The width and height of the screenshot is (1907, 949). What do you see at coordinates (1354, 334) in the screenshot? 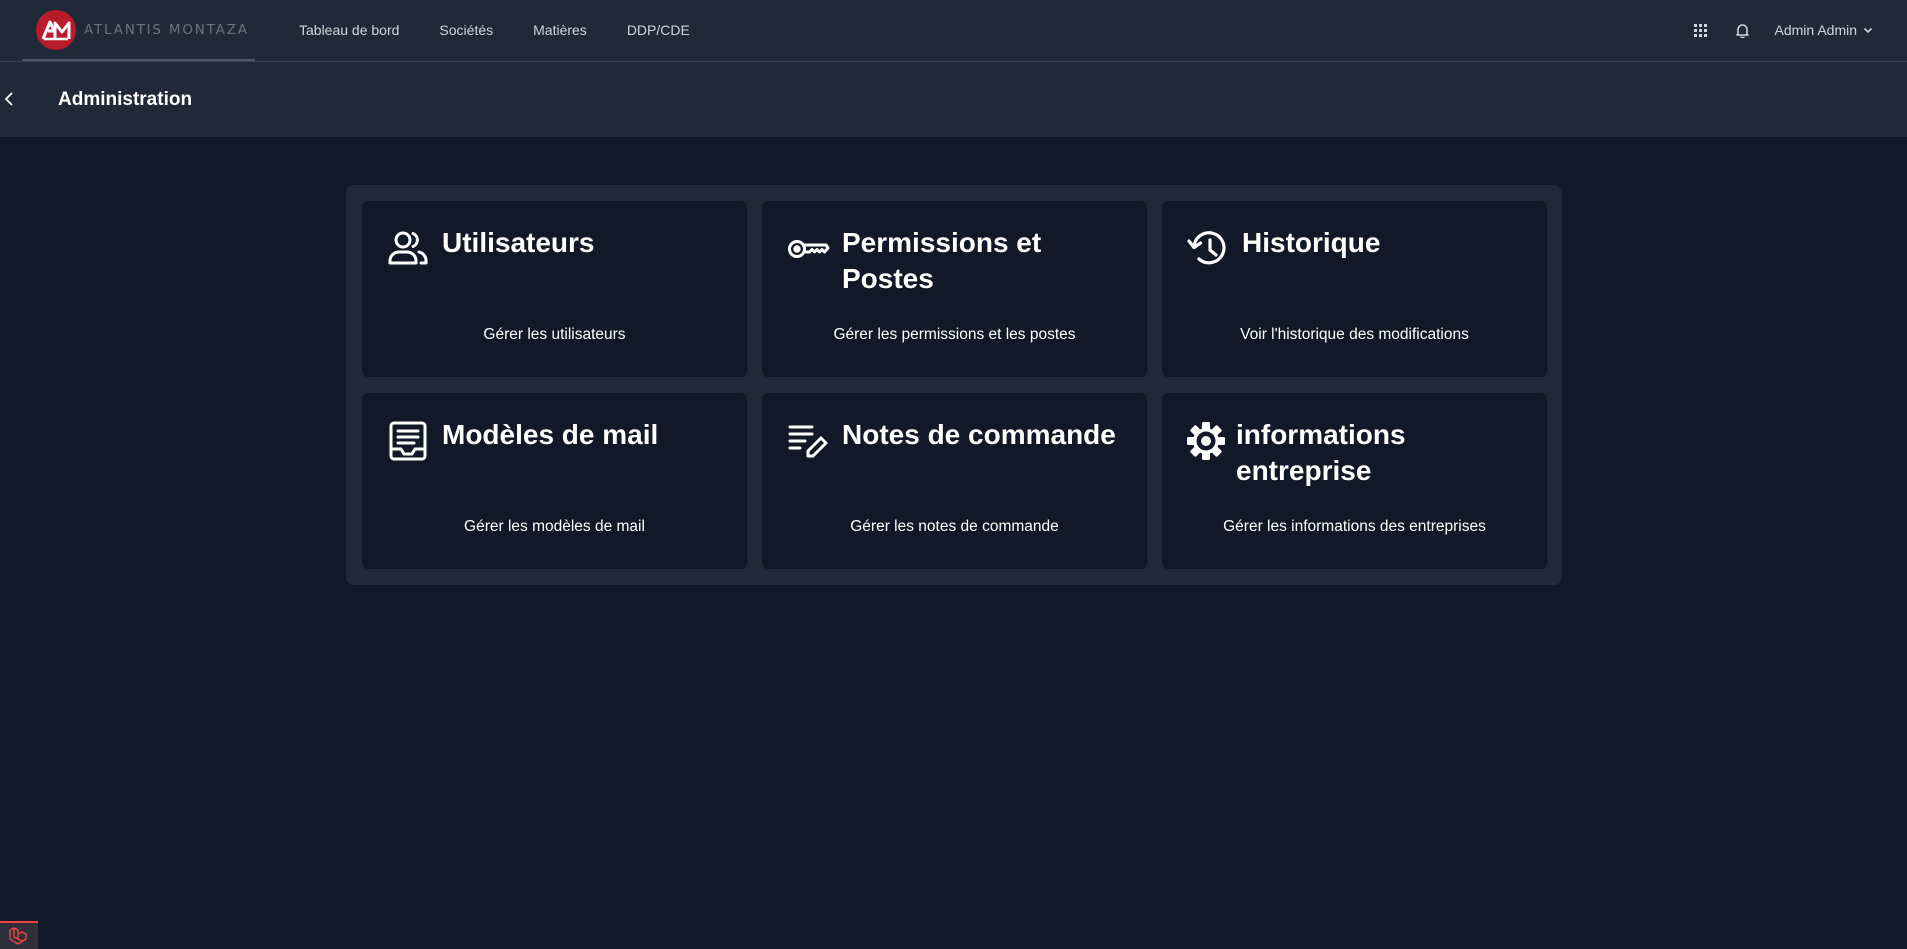
I see `card-description: Voir l'historique des modifications` at bounding box center [1354, 334].